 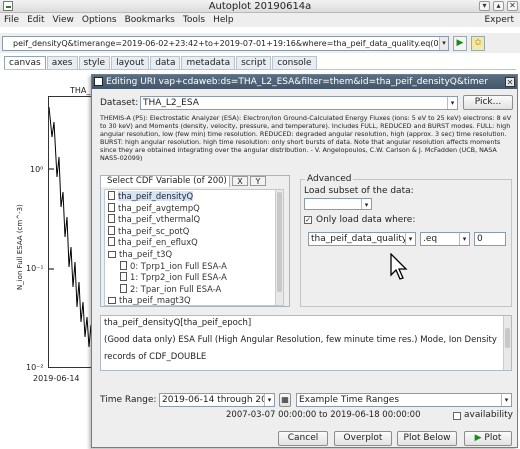 I want to click on time-range-label: Time Range:, so click(x=128, y=400).